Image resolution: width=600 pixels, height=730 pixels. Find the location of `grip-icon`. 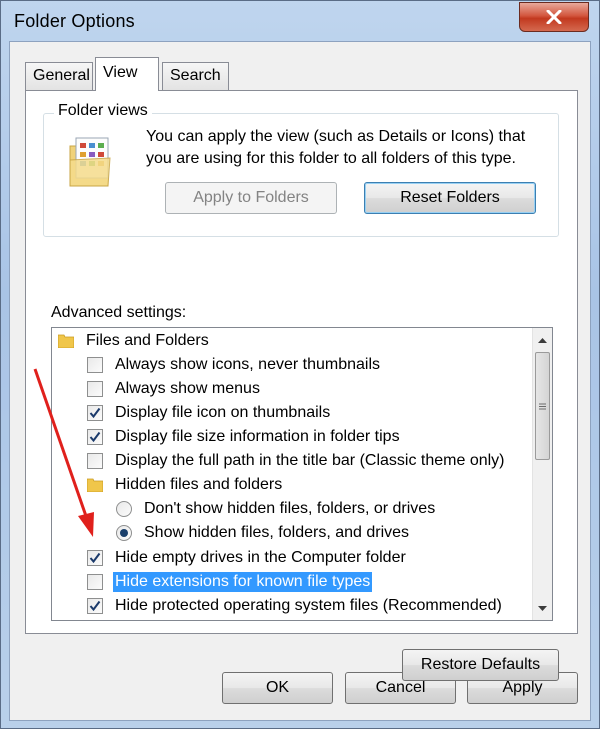

grip-icon is located at coordinates (542, 406).